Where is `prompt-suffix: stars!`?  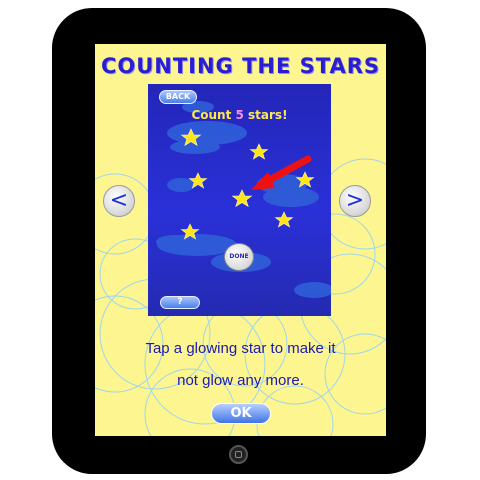
prompt-suffix: stars! is located at coordinates (265, 115).